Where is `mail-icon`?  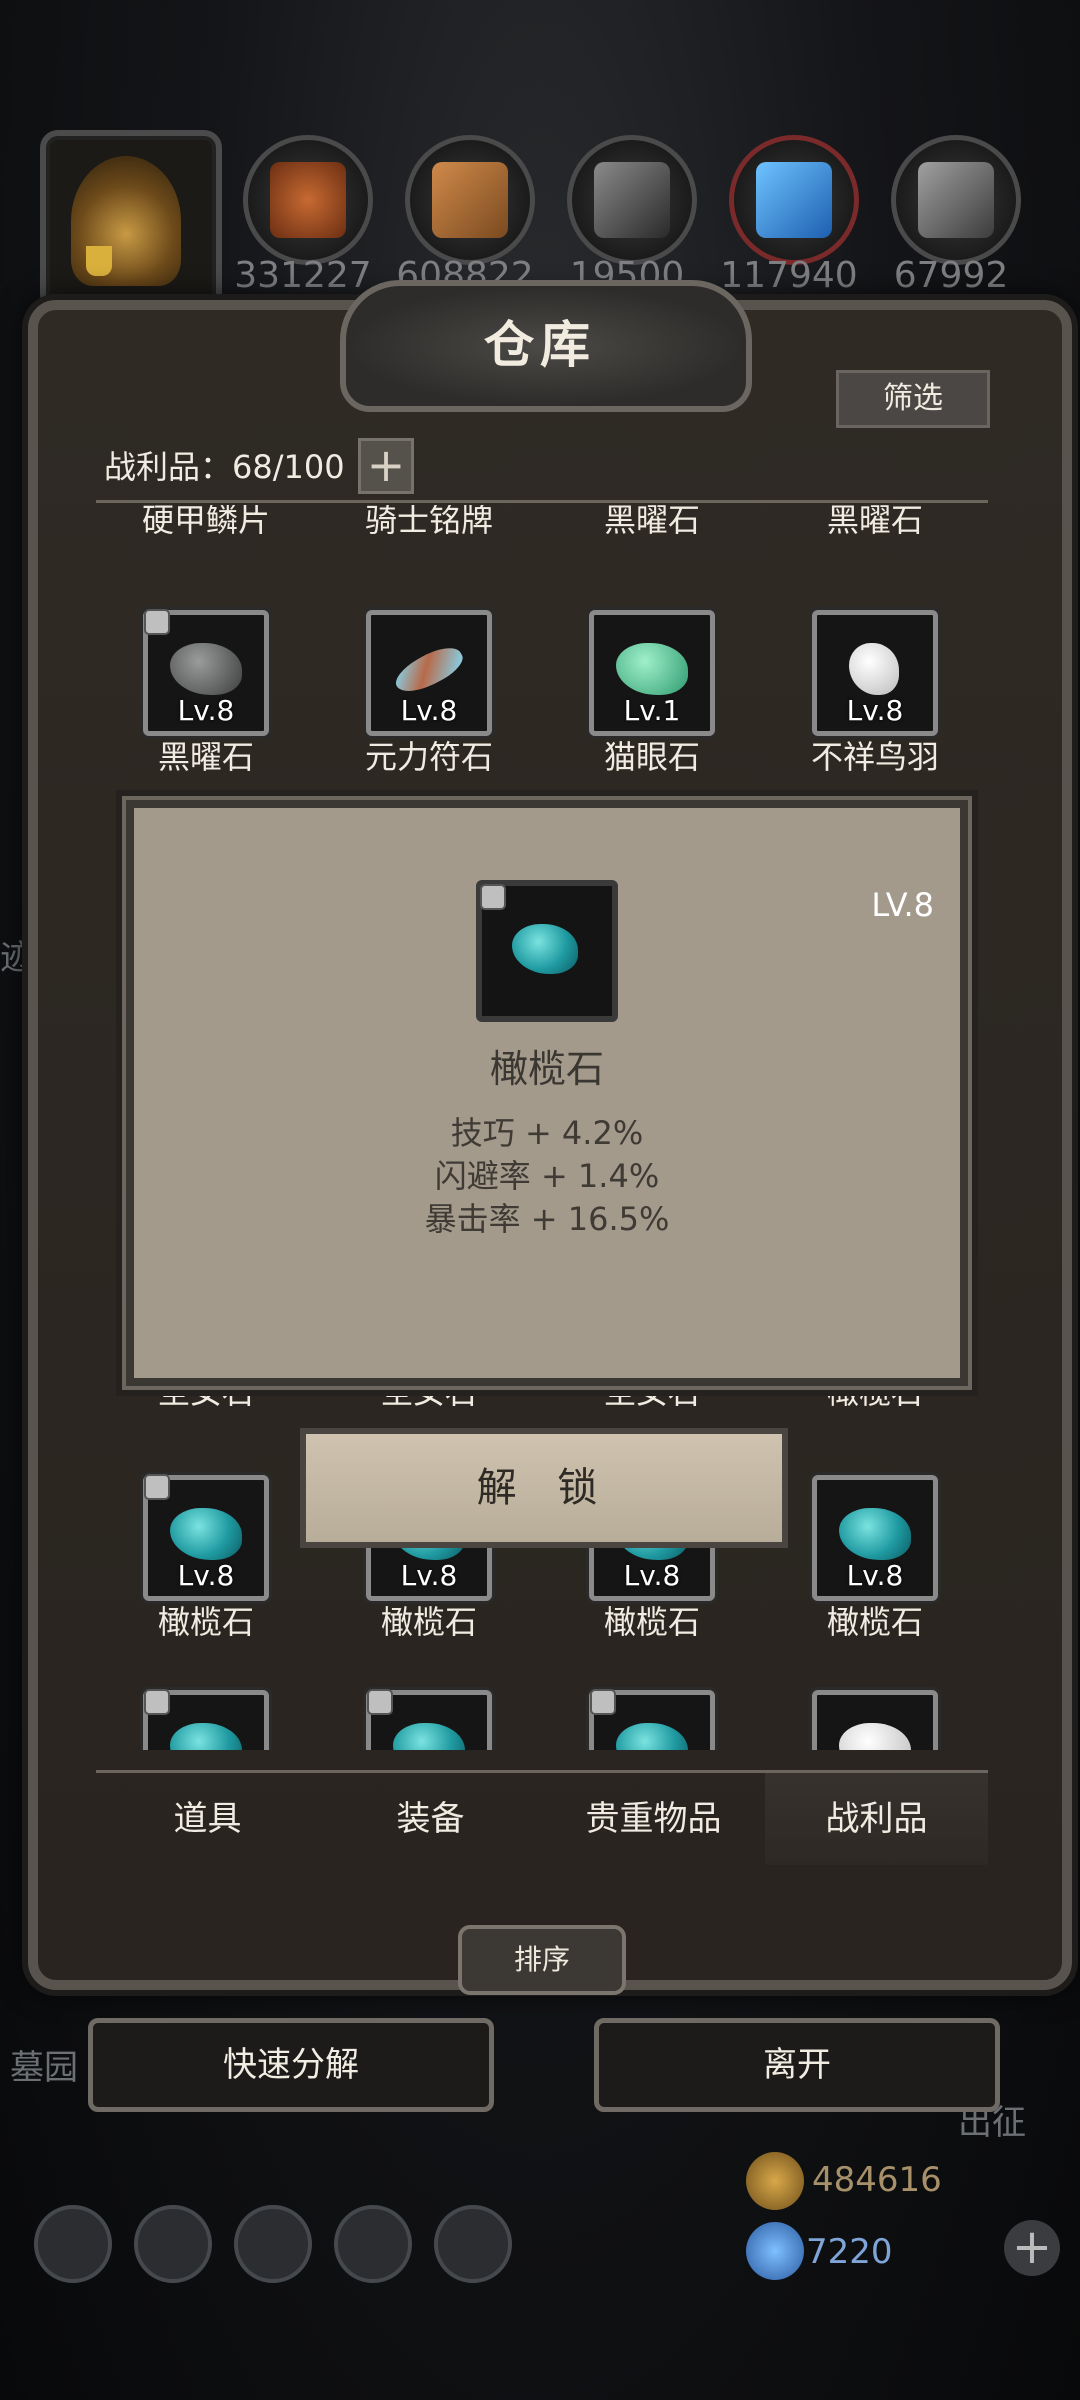
mail-icon is located at coordinates (373, 2244).